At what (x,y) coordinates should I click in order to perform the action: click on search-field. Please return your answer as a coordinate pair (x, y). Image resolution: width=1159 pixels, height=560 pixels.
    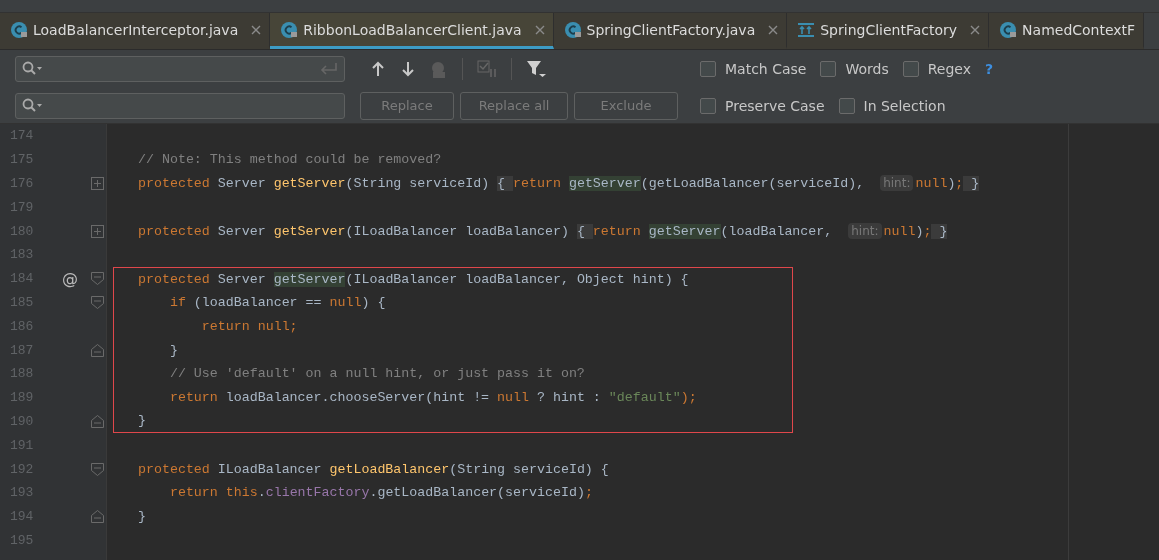
    Looking at the image, I should click on (180, 68).